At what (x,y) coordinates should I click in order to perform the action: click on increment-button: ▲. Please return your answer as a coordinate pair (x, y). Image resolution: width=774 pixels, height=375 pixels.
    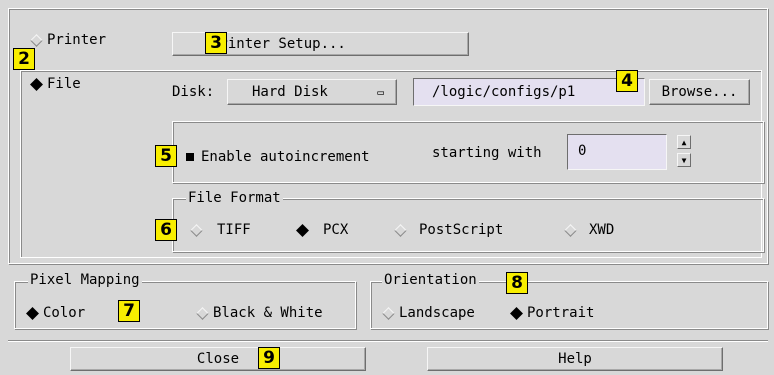
    Looking at the image, I should click on (684, 142).